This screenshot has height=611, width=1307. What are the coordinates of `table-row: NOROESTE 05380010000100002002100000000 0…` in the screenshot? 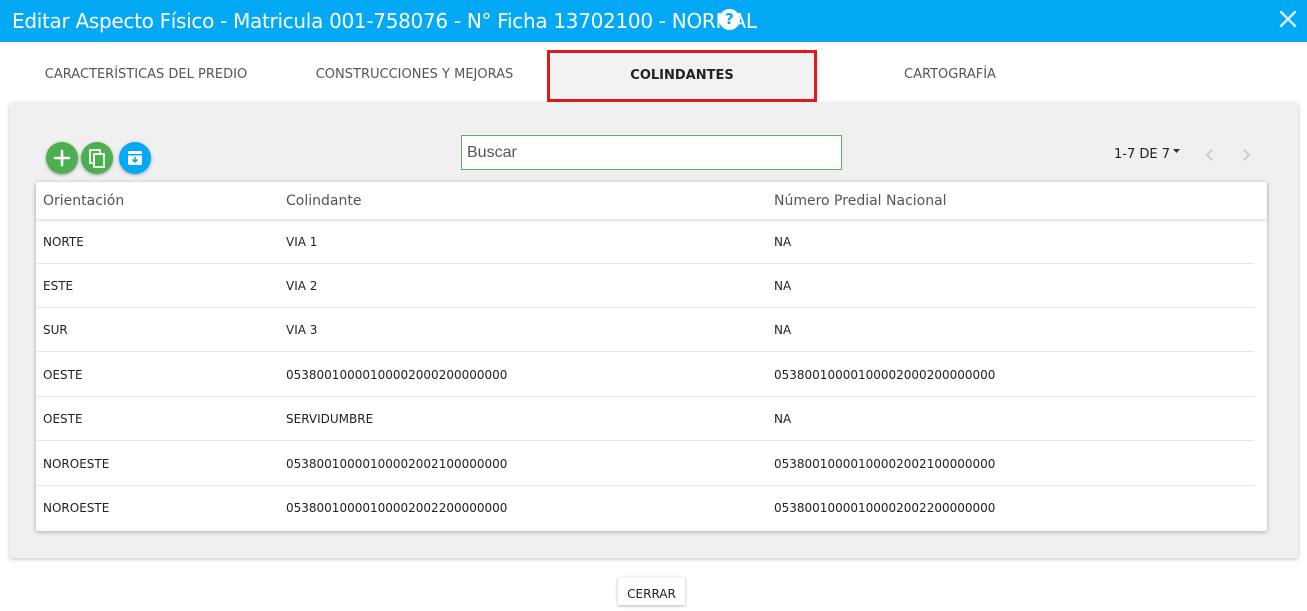 It's located at (645, 464).